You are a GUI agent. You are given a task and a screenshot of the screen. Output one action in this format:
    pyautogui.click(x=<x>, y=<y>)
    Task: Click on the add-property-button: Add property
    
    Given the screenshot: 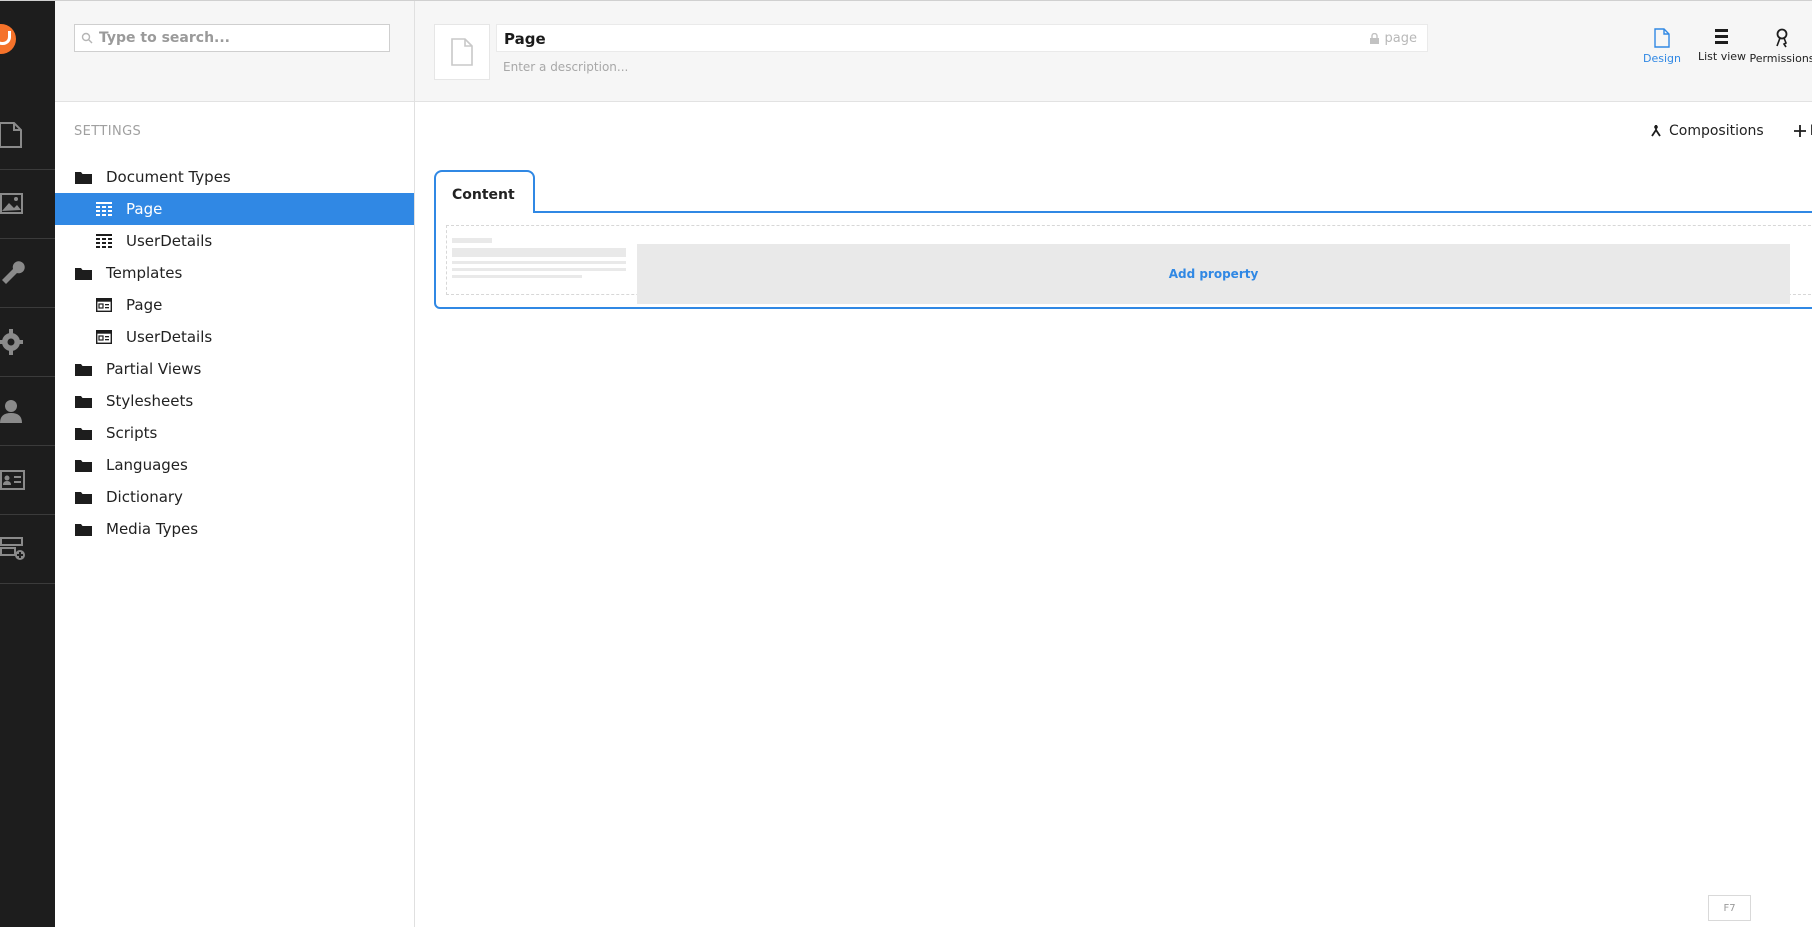 What is the action you would take?
    pyautogui.click(x=1213, y=274)
    